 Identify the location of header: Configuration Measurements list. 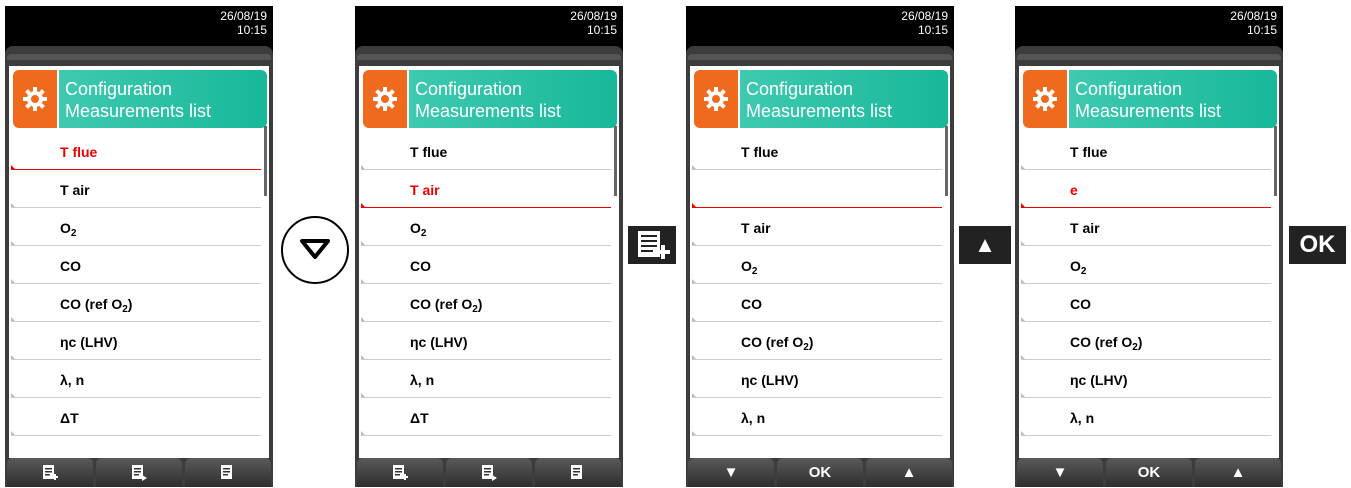
(490, 99).